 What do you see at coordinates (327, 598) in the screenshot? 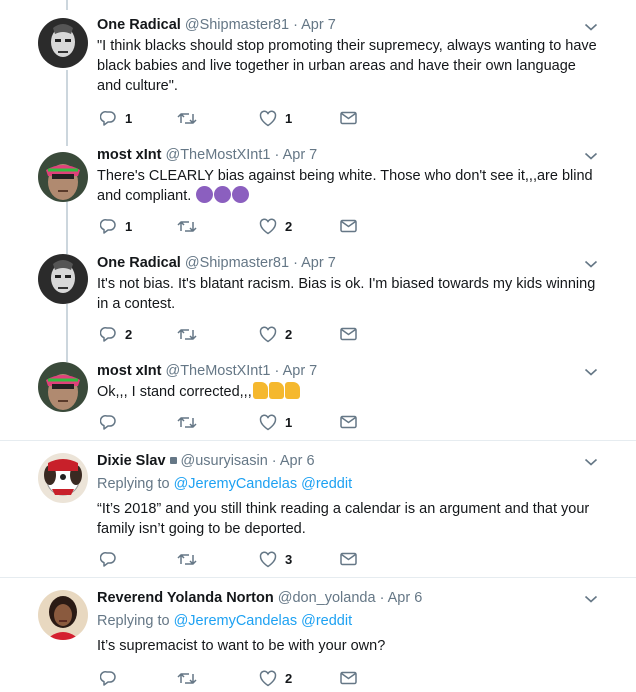
I see `user-handle: @don_yolanda` at bounding box center [327, 598].